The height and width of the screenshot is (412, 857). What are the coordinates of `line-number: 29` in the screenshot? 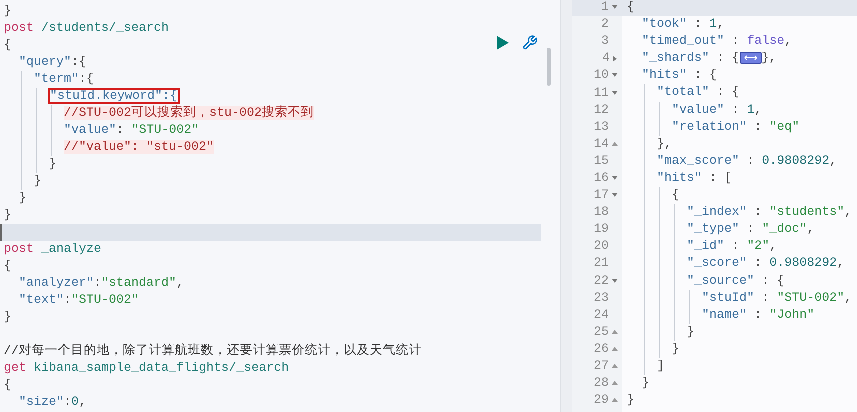 It's located at (601, 401).